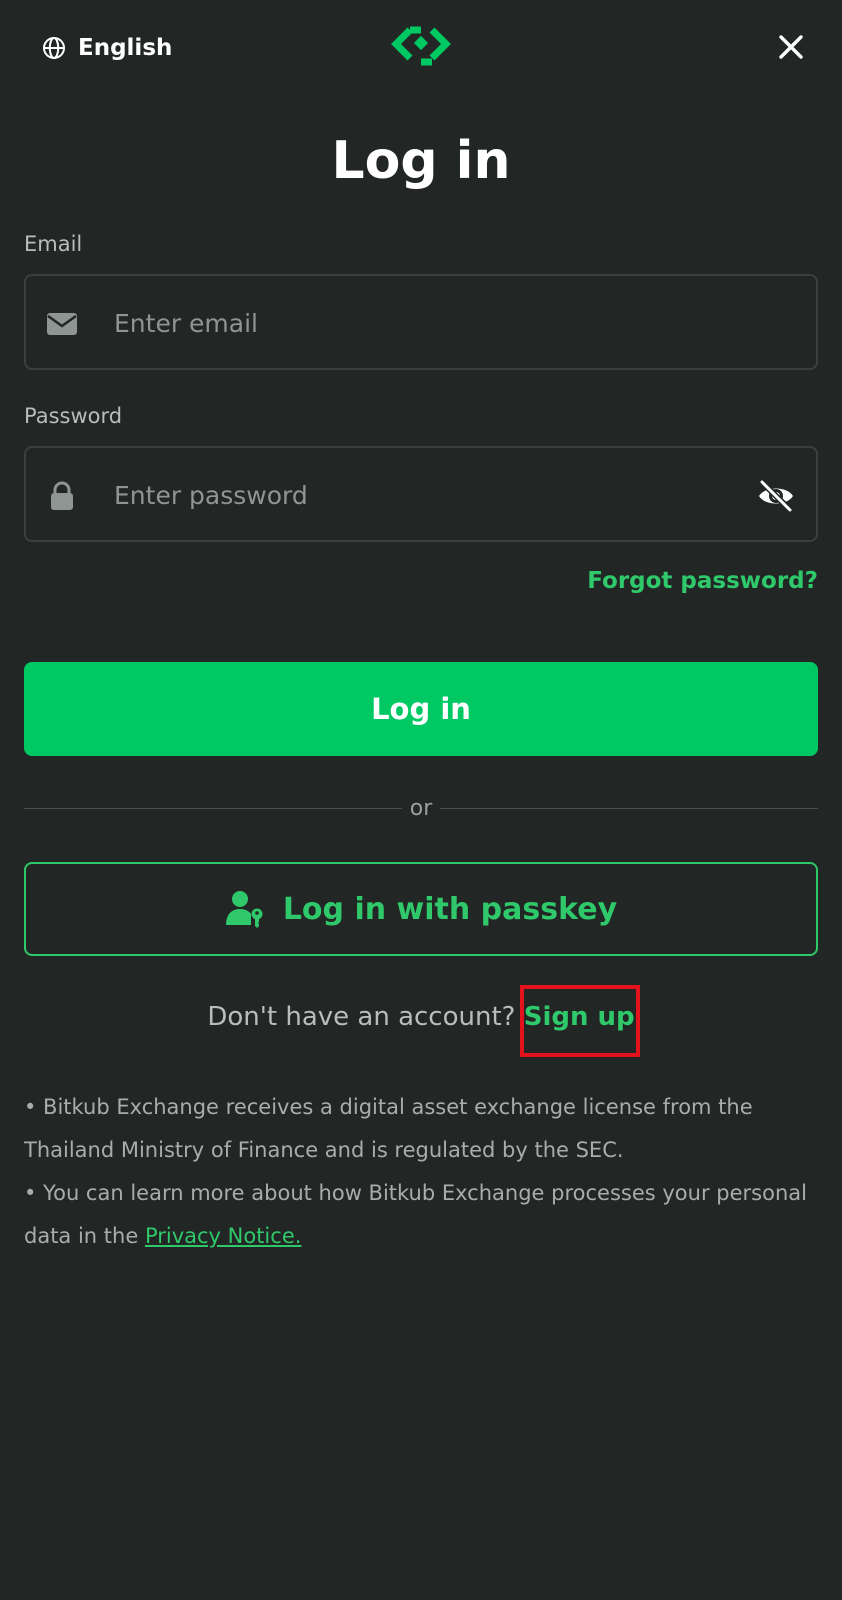  What do you see at coordinates (244, 909) in the screenshot?
I see `user-key-icon` at bounding box center [244, 909].